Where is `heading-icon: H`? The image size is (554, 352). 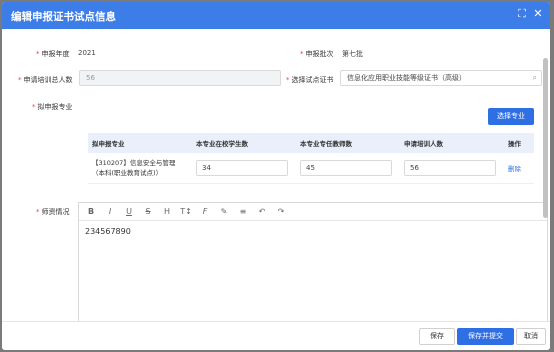 heading-icon: H is located at coordinates (167, 211).